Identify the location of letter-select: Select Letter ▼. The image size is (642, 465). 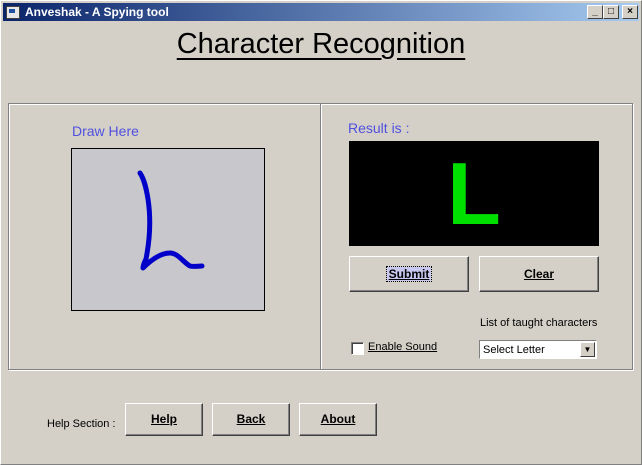
(538, 349).